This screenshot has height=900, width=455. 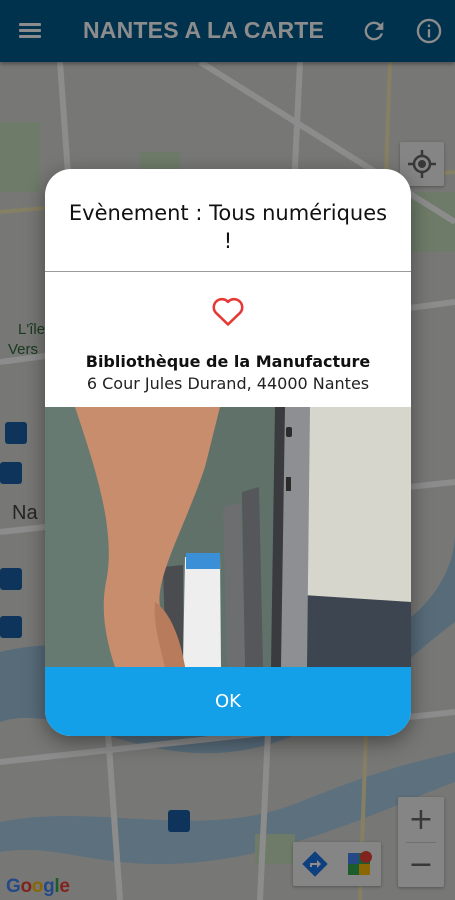 What do you see at coordinates (228, 271) in the screenshot?
I see `dialog-divider` at bounding box center [228, 271].